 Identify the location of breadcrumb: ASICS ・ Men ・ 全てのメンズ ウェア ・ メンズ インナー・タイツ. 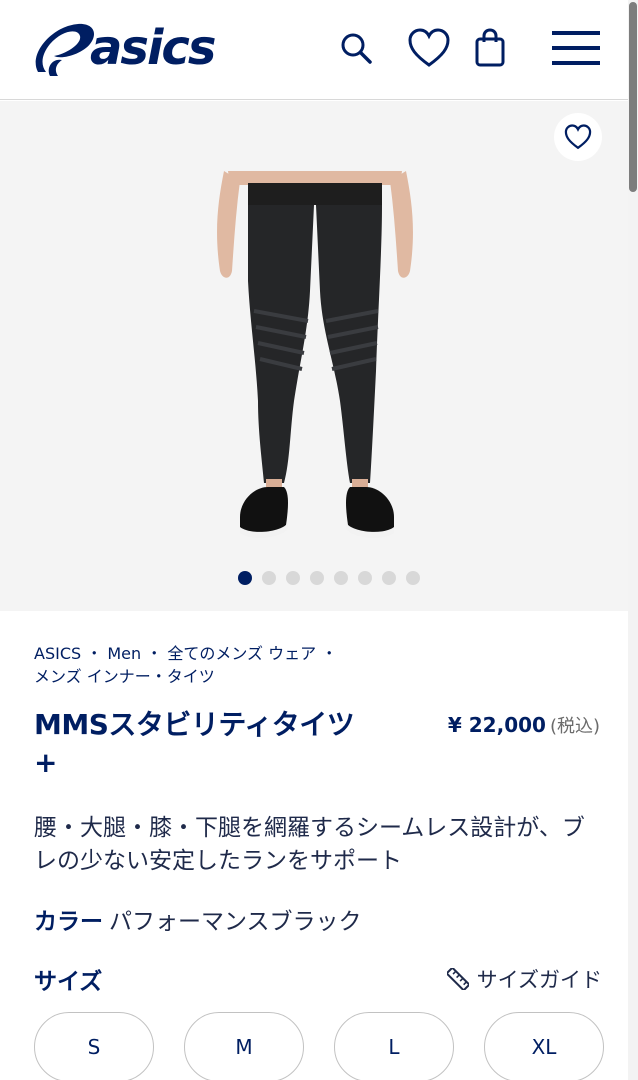
(244, 665).